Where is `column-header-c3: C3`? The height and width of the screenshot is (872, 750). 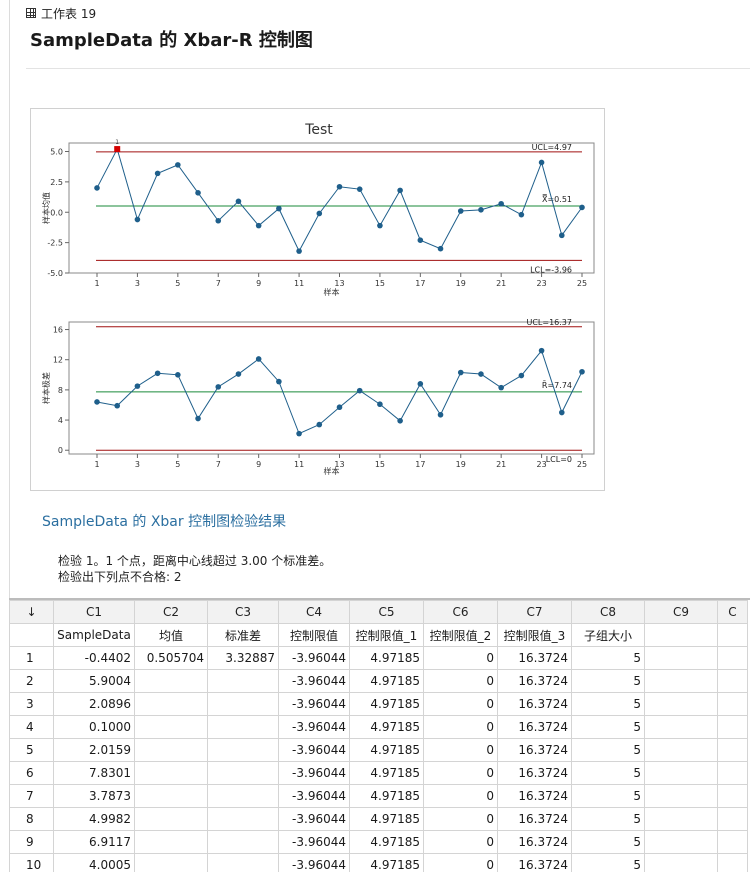 column-header-c3: C3 is located at coordinates (243, 612).